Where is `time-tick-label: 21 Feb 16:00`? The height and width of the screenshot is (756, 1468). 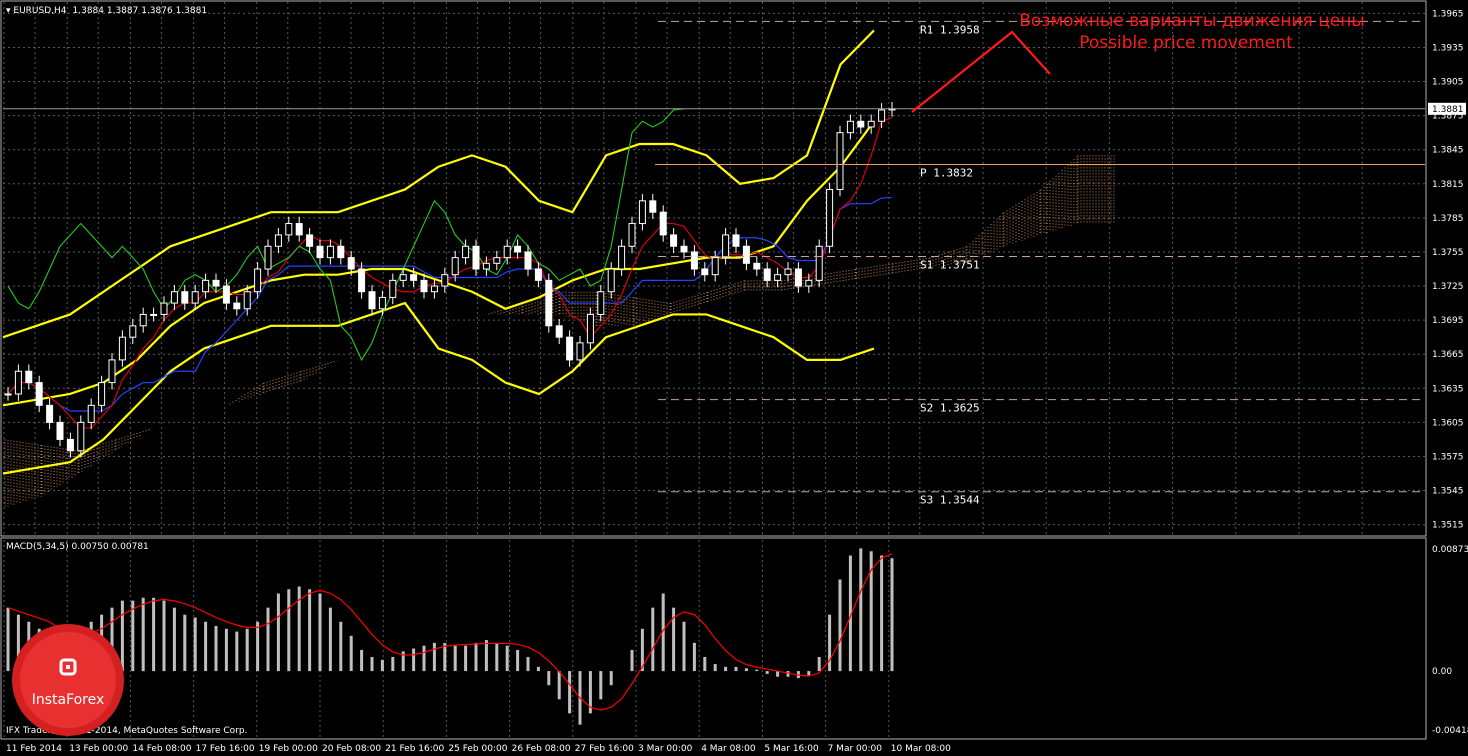
time-tick-label: 21 Feb 16:00 is located at coordinates (414, 749).